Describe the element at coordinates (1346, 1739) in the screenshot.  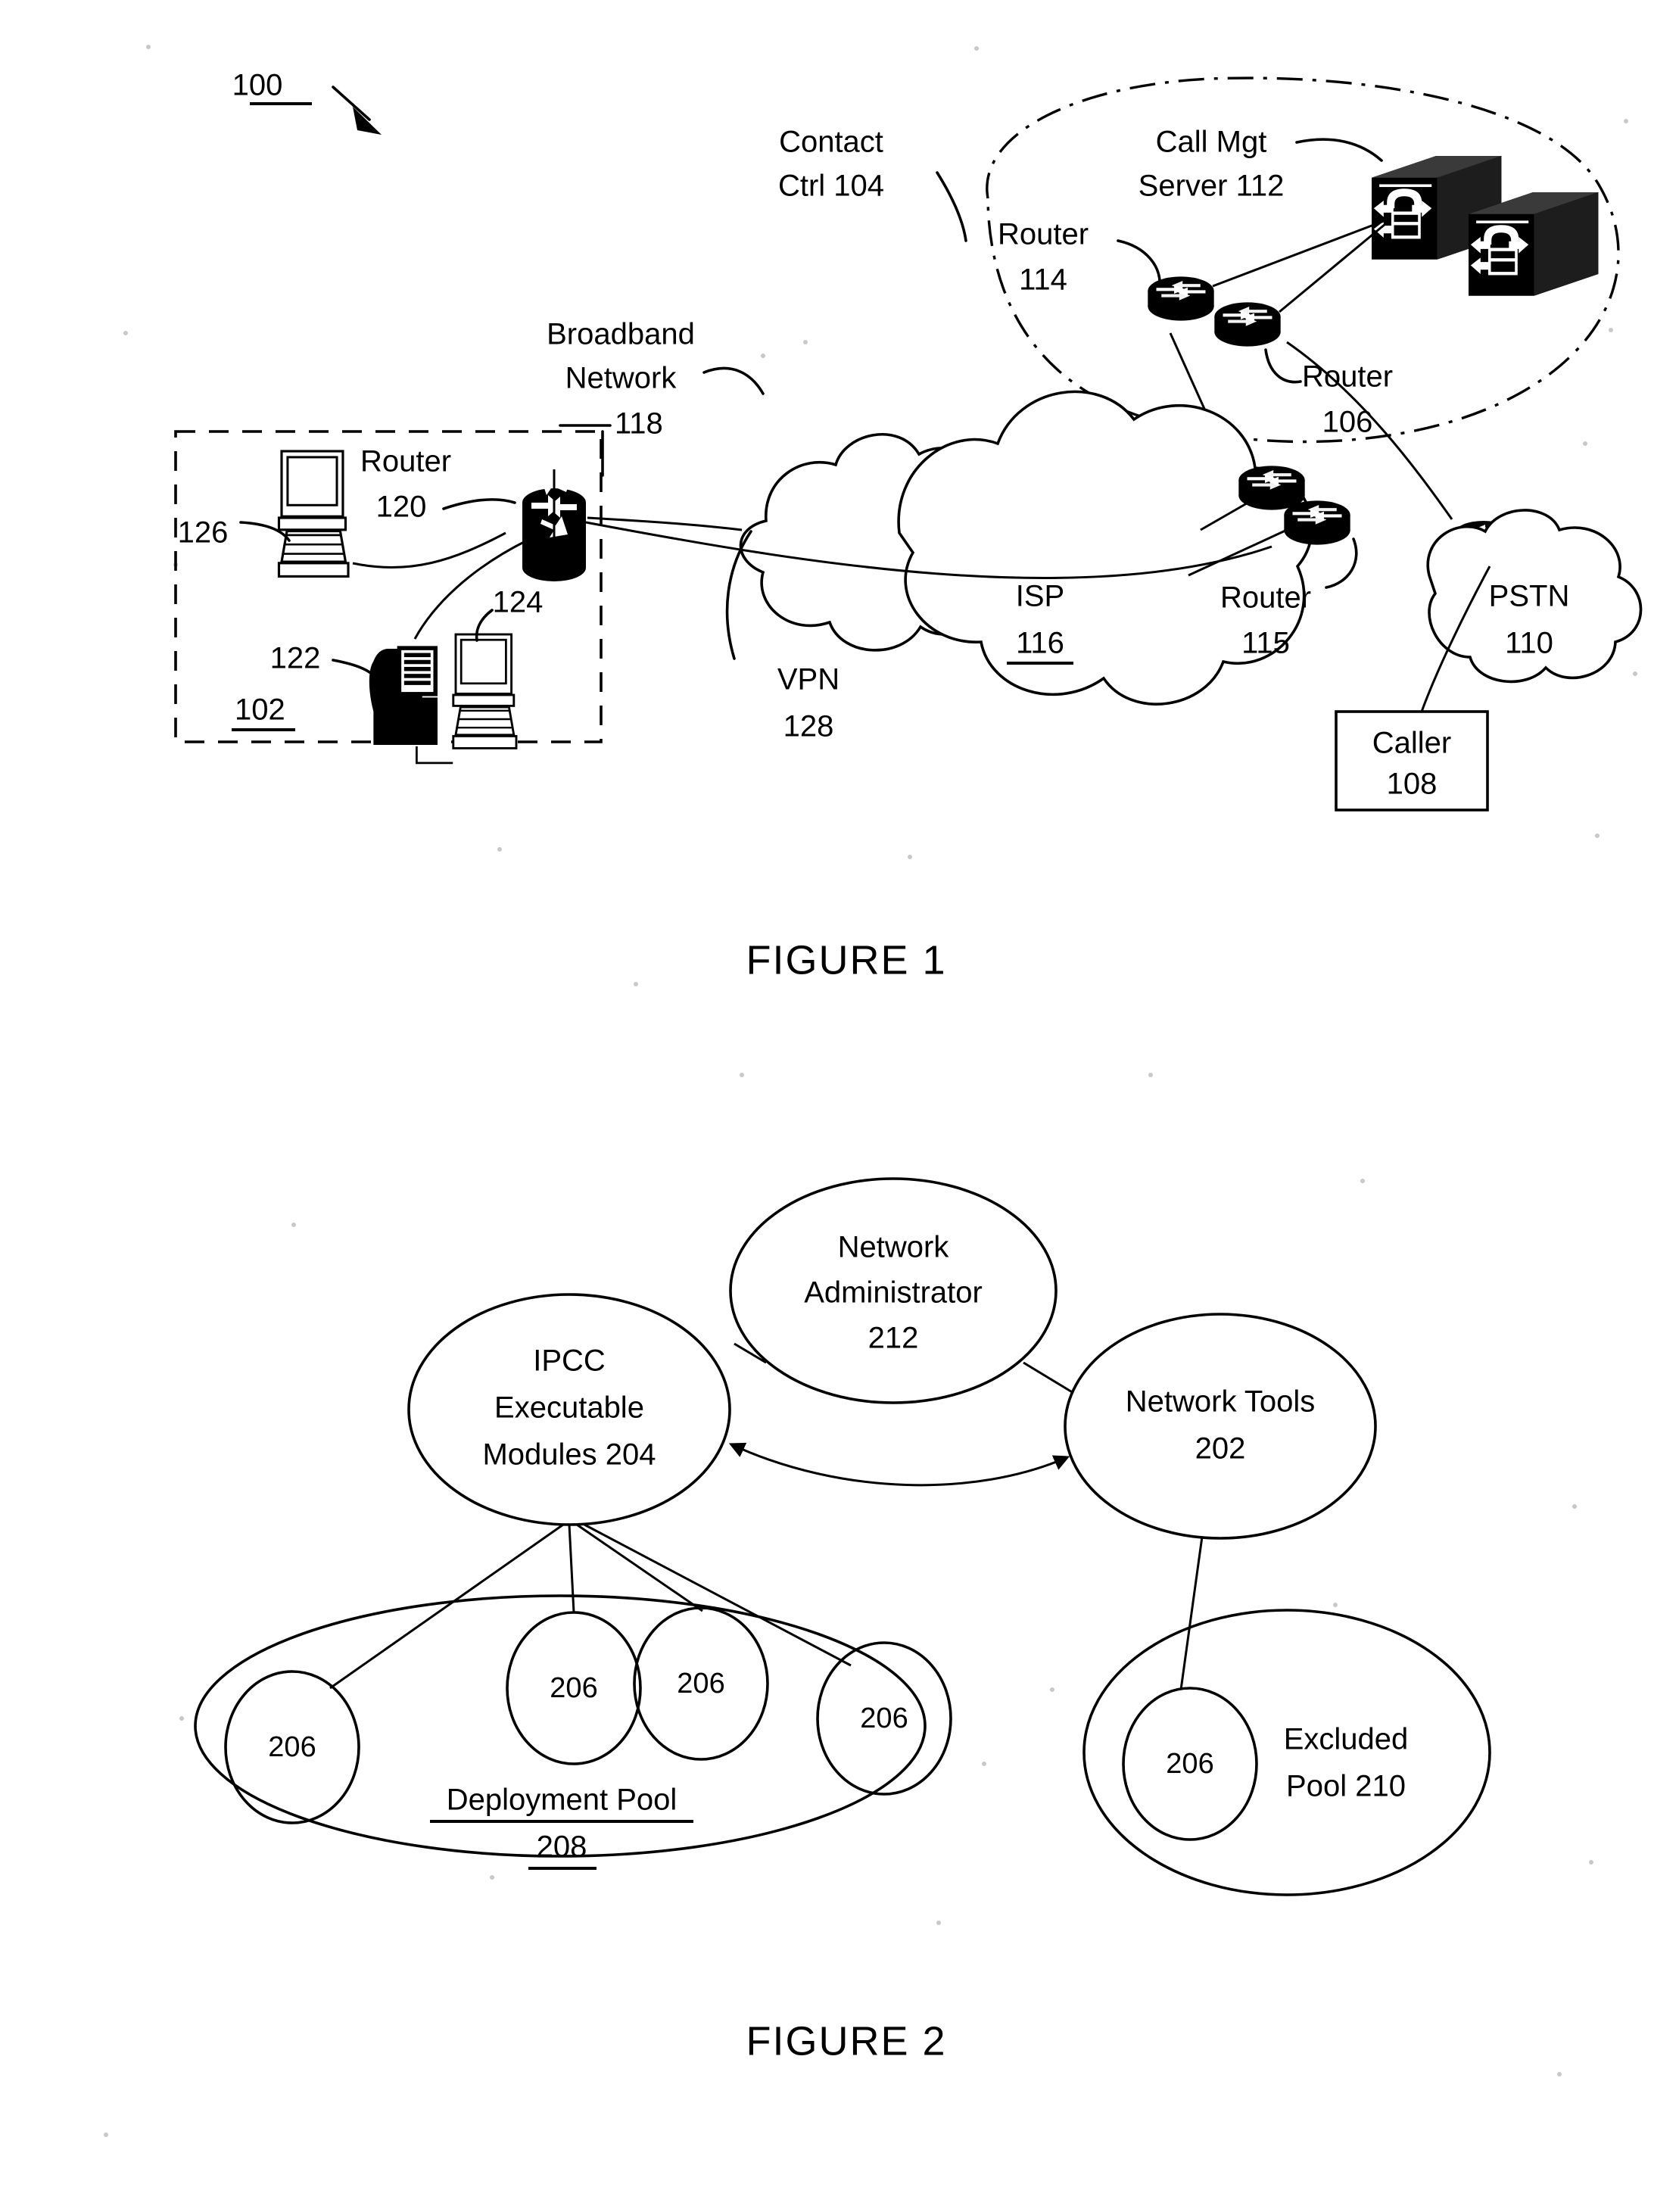
I see `excluded-pool-label-line1: Excluded` at that location.